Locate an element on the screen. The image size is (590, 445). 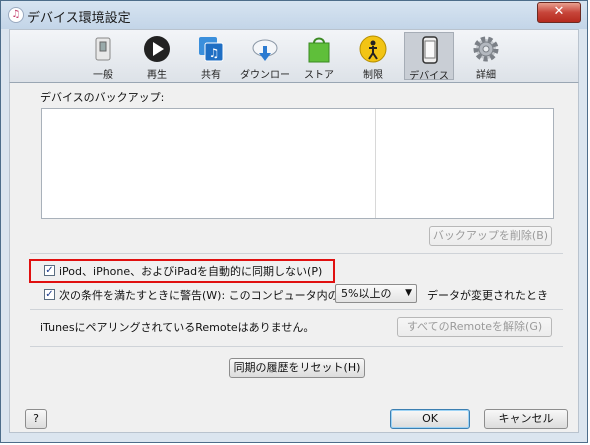
reset-remotes-button: すべてのRemoteを解除(G) is located at coordinates (474, 327).